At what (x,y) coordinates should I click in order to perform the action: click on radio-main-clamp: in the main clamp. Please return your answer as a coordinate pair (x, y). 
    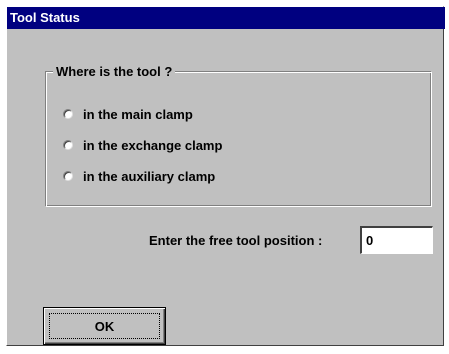
    Looking at the image, I should click on (128, 114).